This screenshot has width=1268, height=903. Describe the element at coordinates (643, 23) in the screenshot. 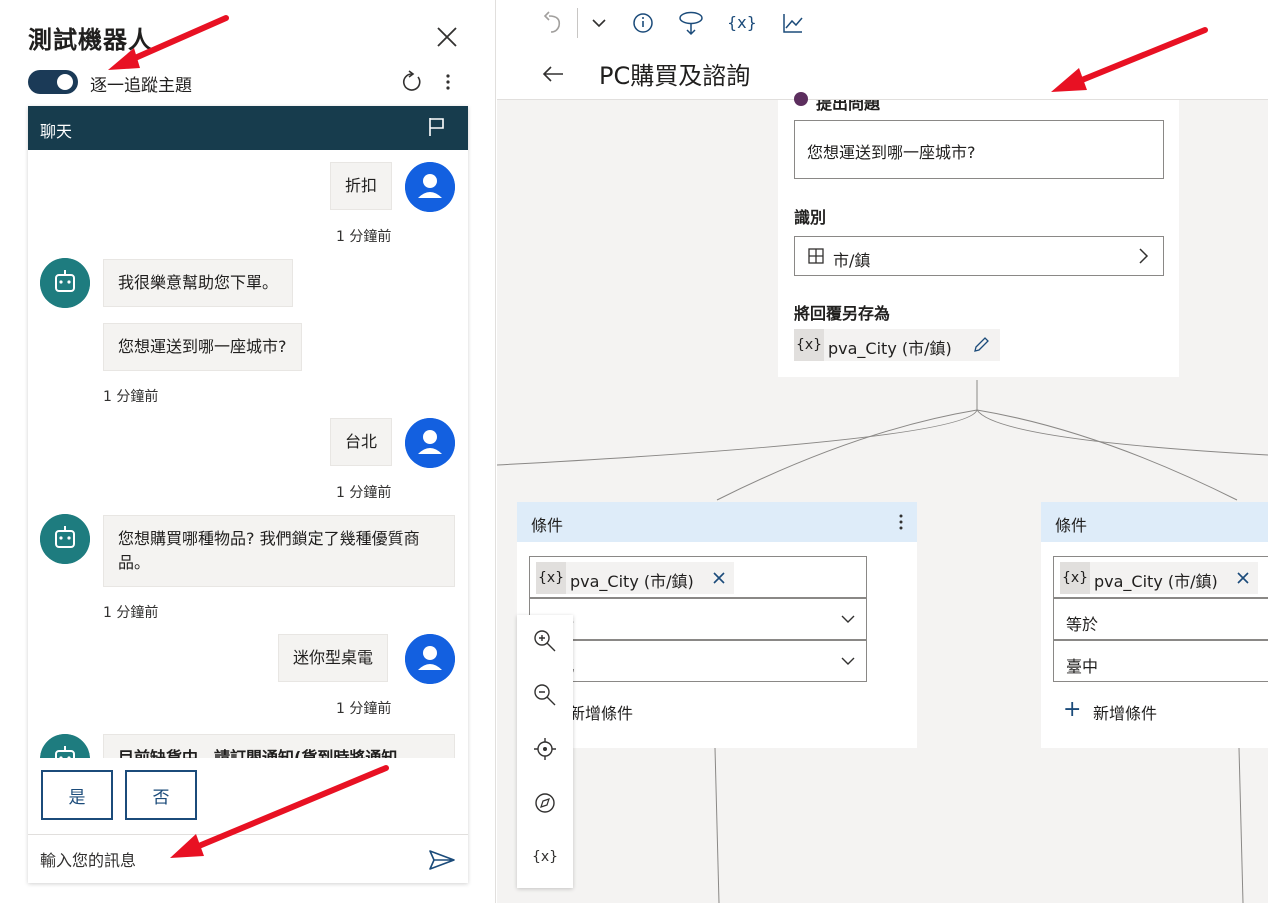

I see `info-icon` at that location.